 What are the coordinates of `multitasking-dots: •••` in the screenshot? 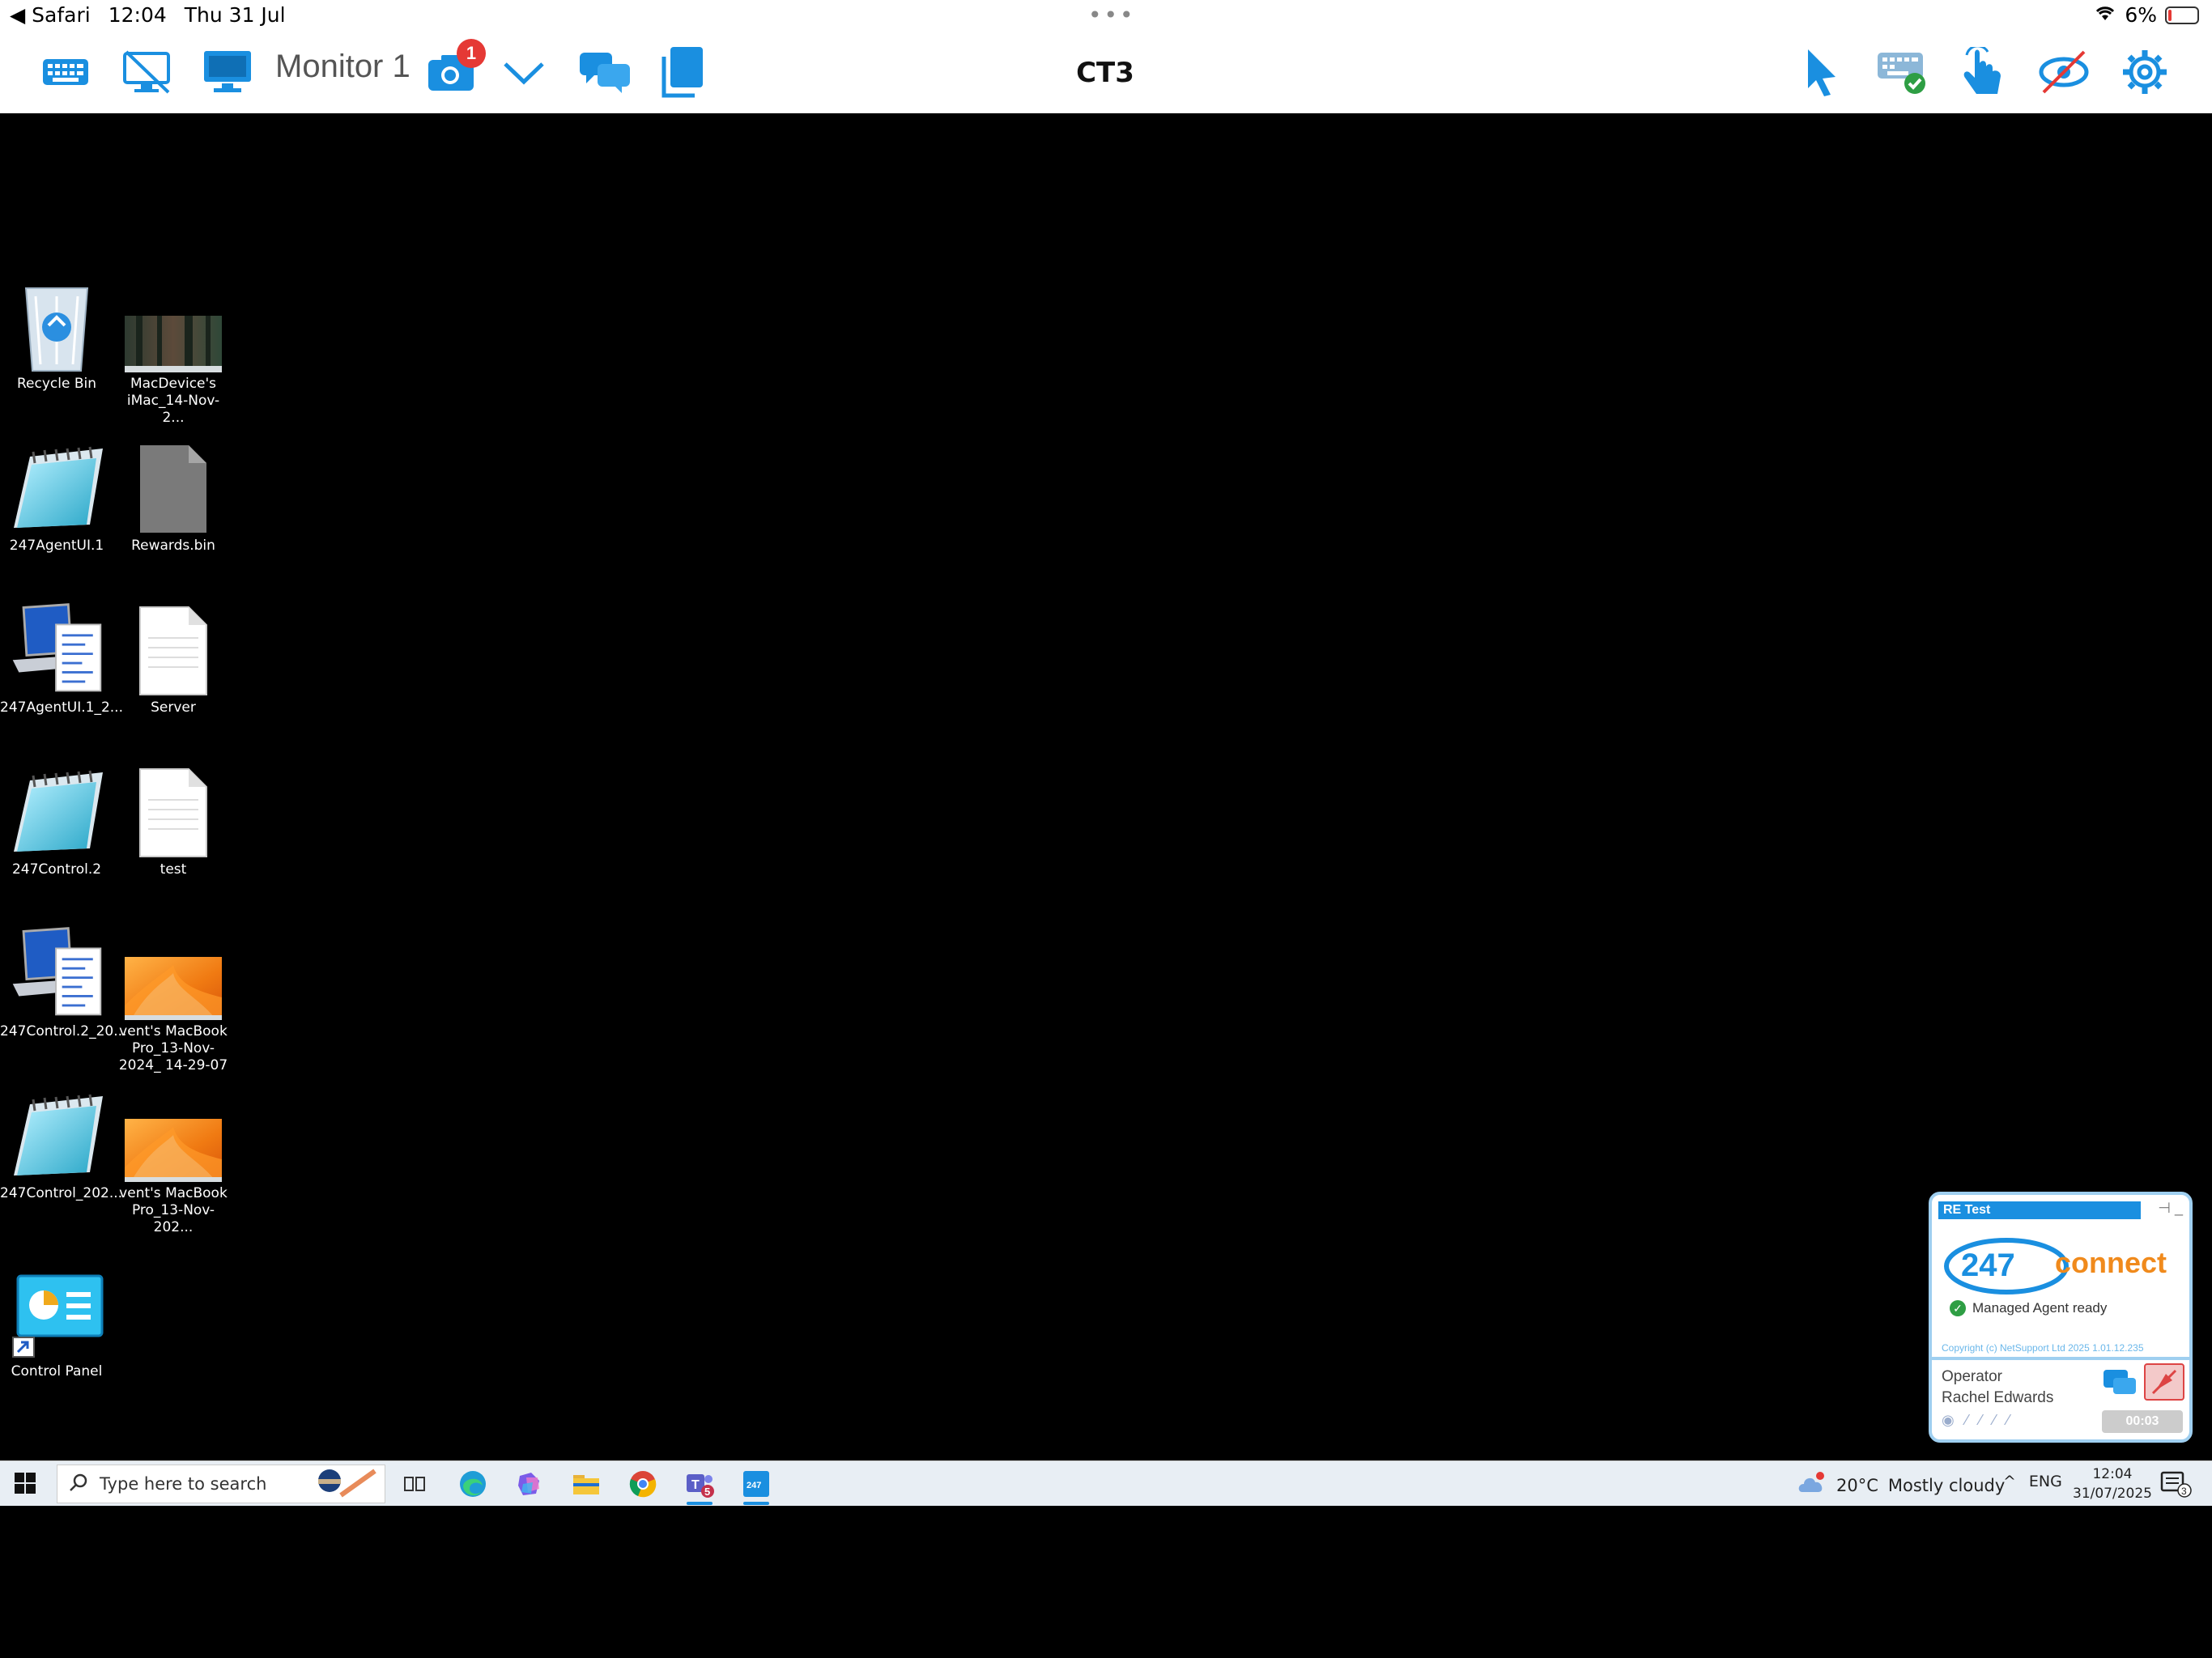 It's located at (1112, 15).